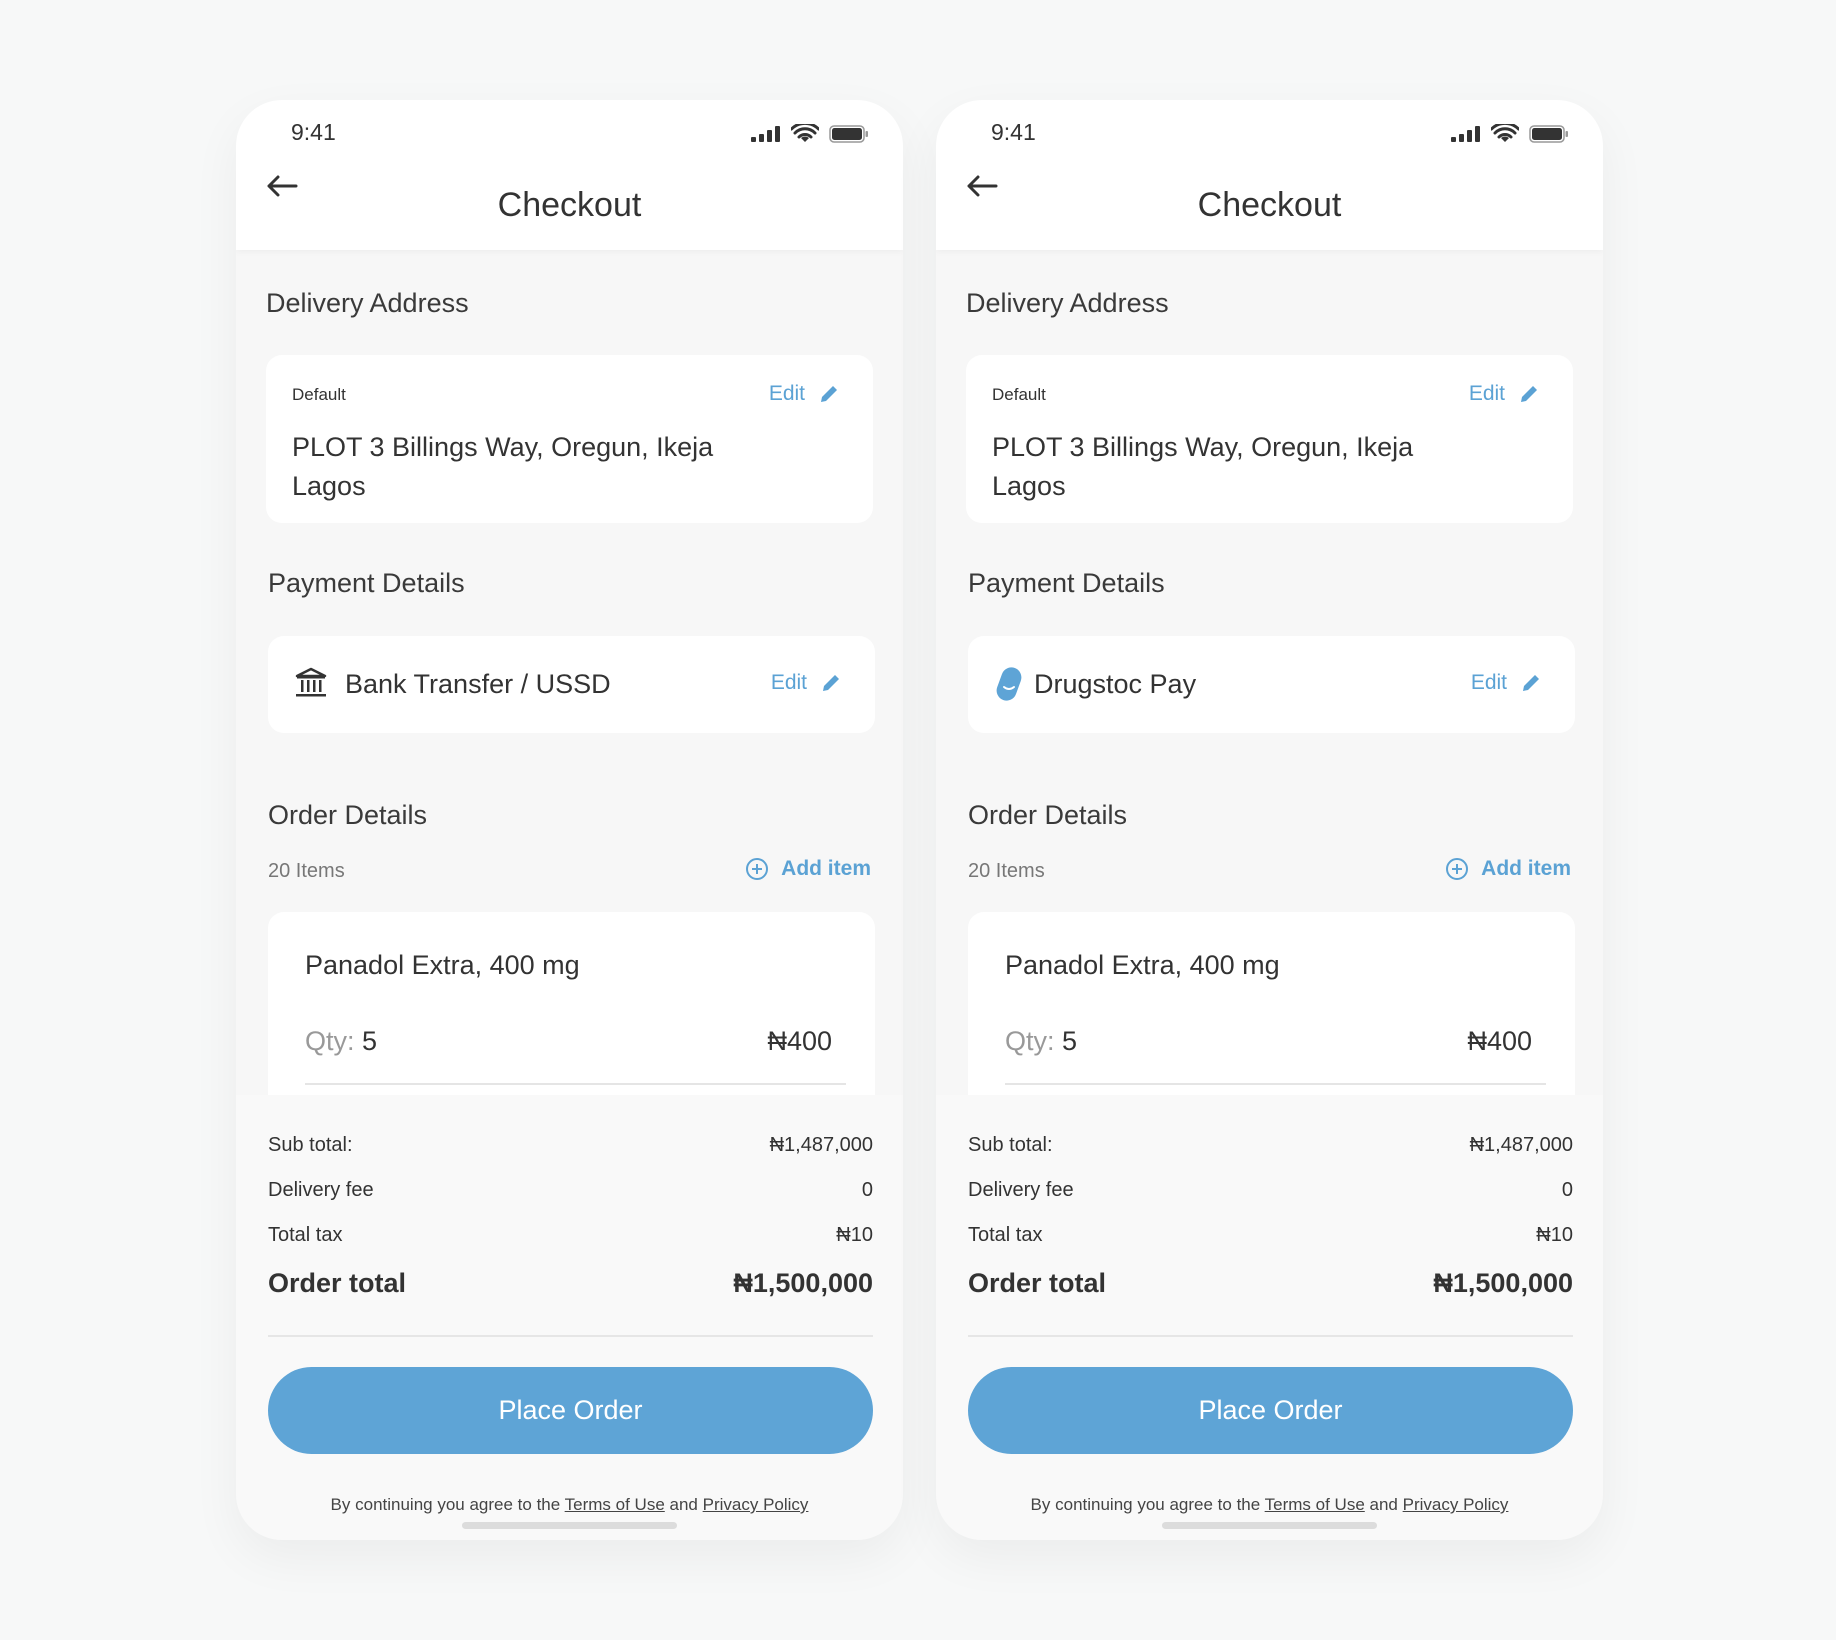 This screenshot has height=1640, width=1836. Describe the element at coordinates (1009, 684) in the screenshot. I see `drugstoc-pill-icon` at that location.